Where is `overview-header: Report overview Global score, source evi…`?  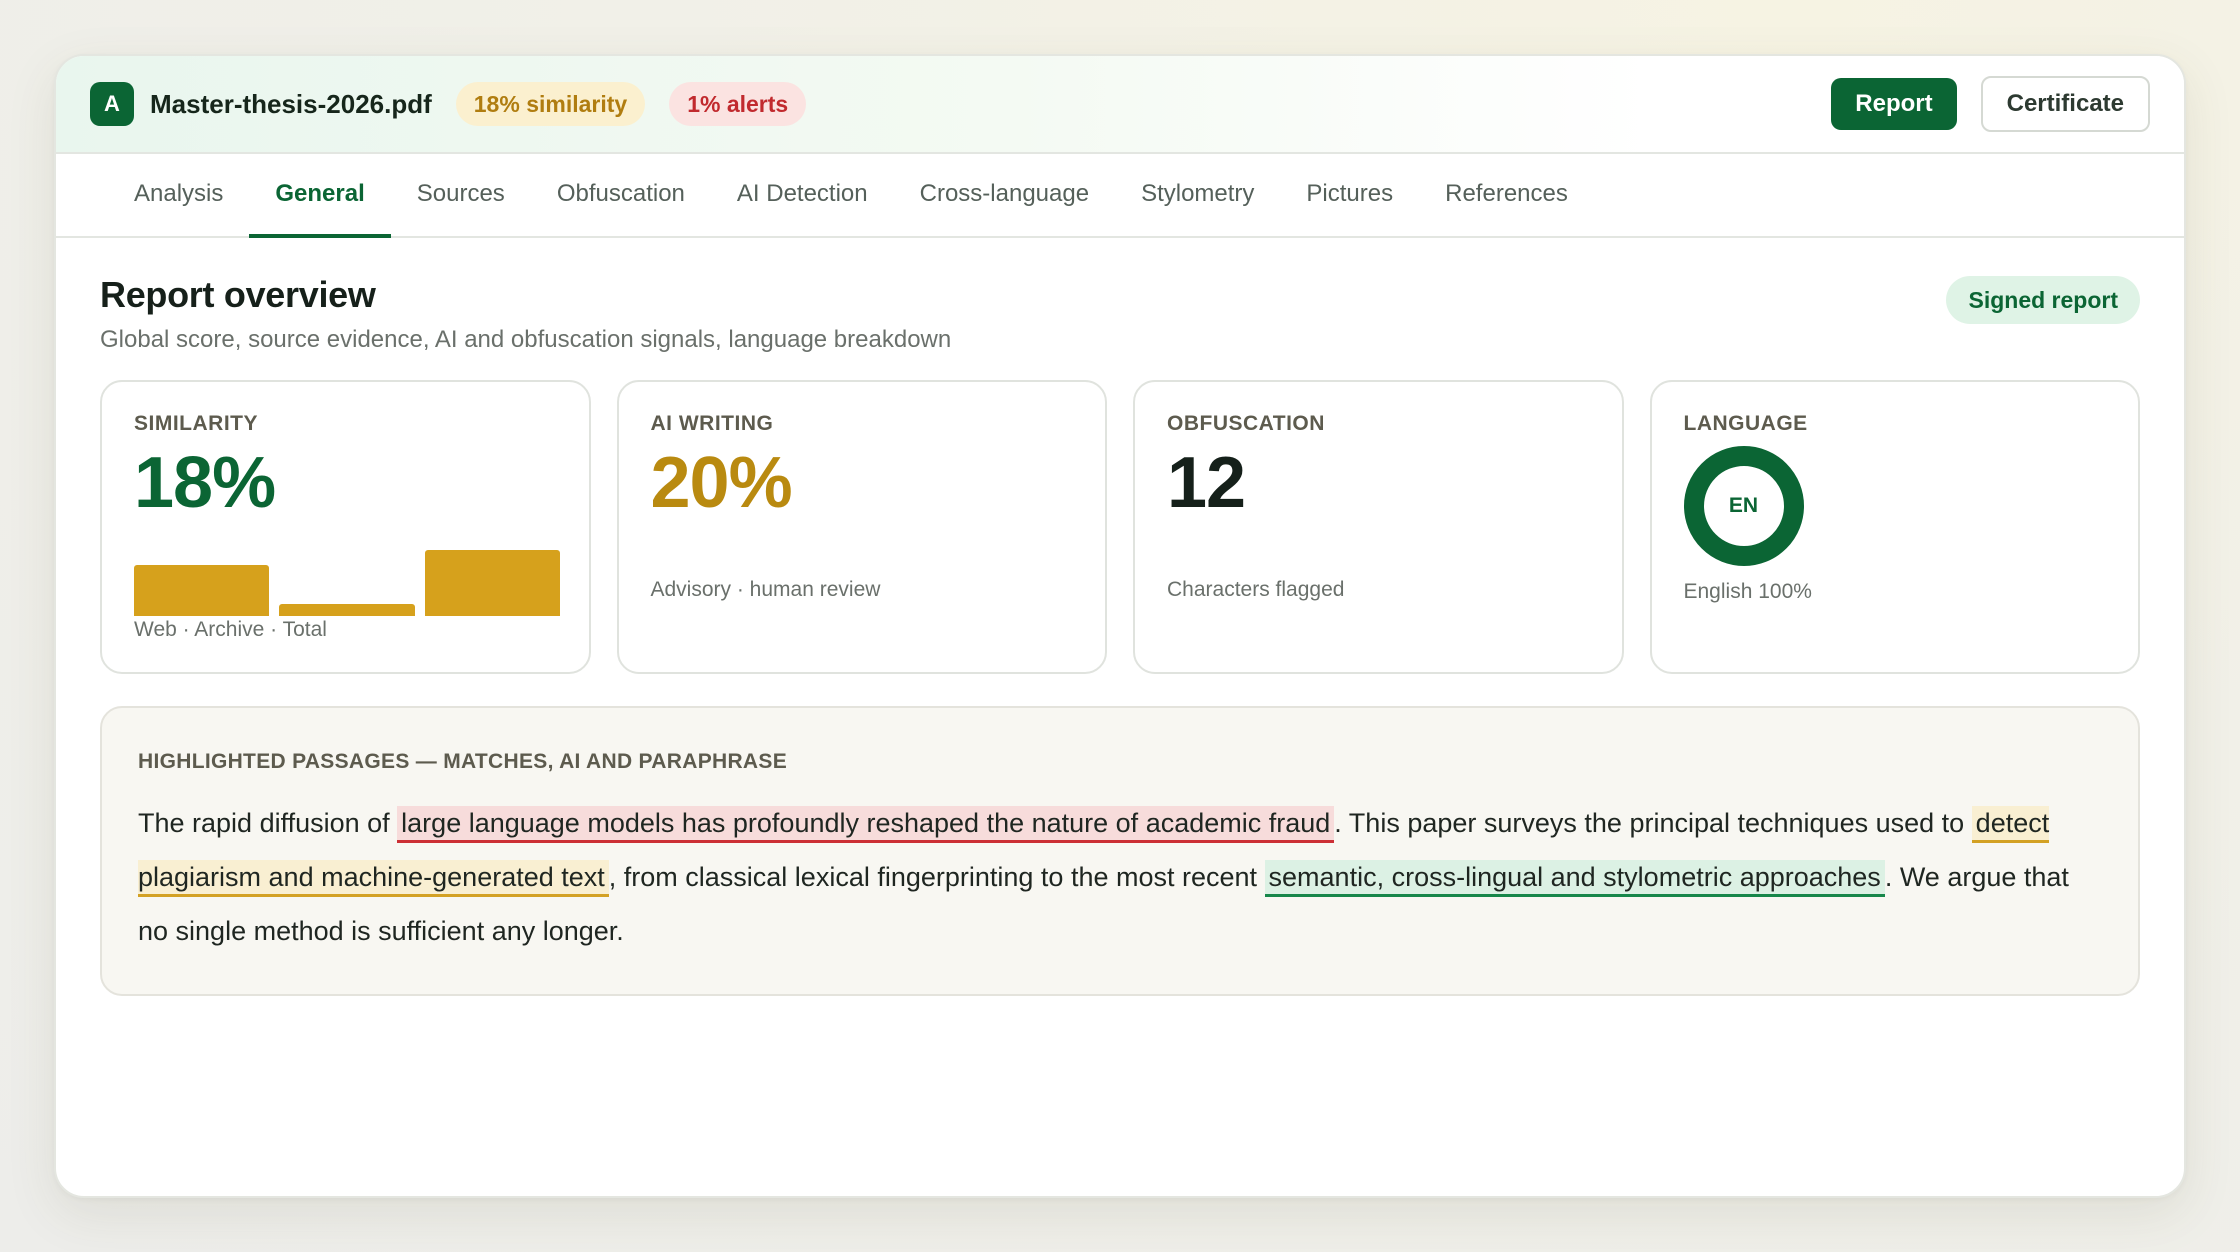
overview-header: Report overview Global score, source evi… is located at coordinates (1120, 314).